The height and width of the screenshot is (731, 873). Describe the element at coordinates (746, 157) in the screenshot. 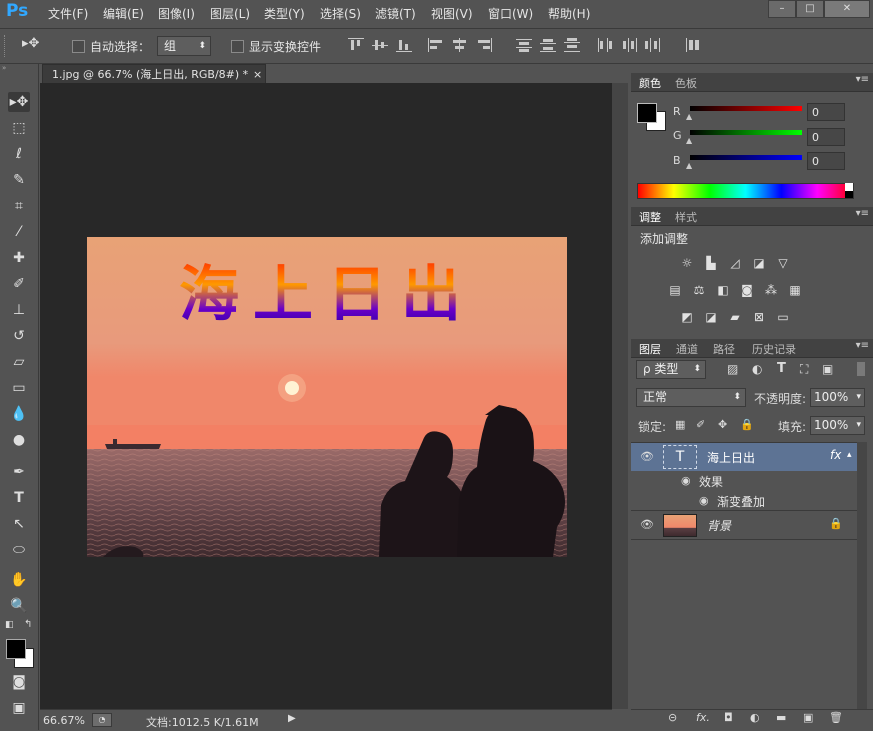

I see `channel-b-slider` at that location.